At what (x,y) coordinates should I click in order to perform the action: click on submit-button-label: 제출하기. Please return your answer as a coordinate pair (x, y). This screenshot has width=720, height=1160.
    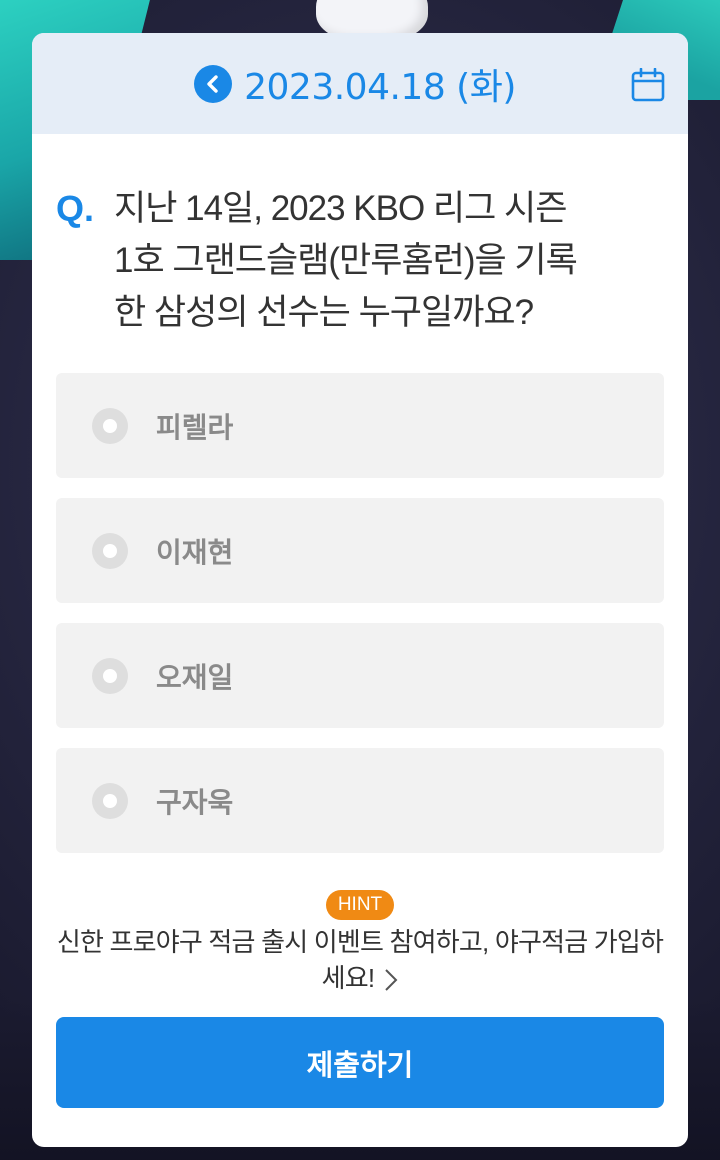
    Looking at the image, I should click on (360, 1064).